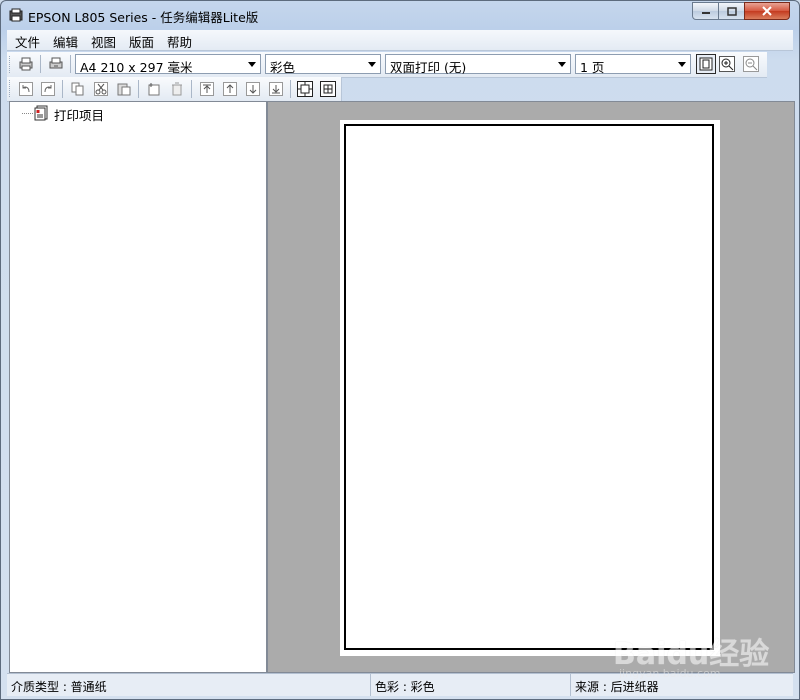 The height and width of the screenshot is (700, 800). I want to click on edit-toolbar, so click(174, 89).